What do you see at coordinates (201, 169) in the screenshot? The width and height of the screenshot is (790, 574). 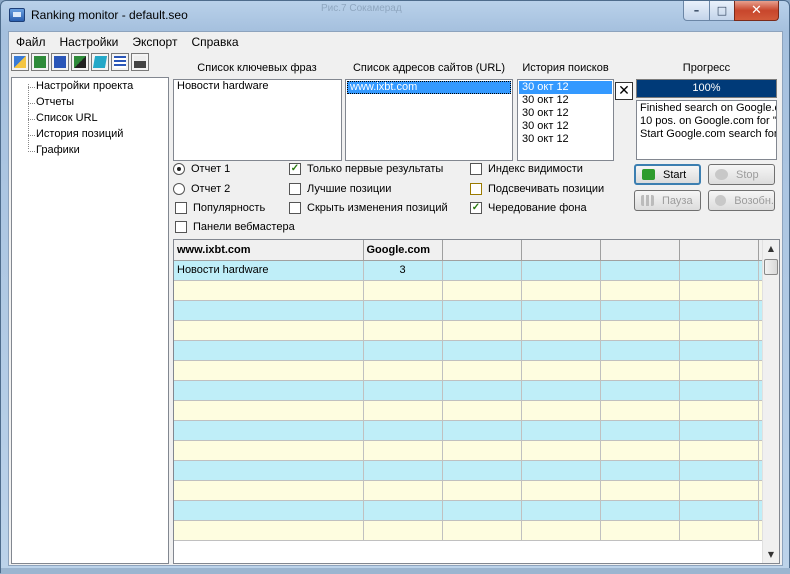 I see `report1-radio: Отчет 1` at bounding box center [201, 169].